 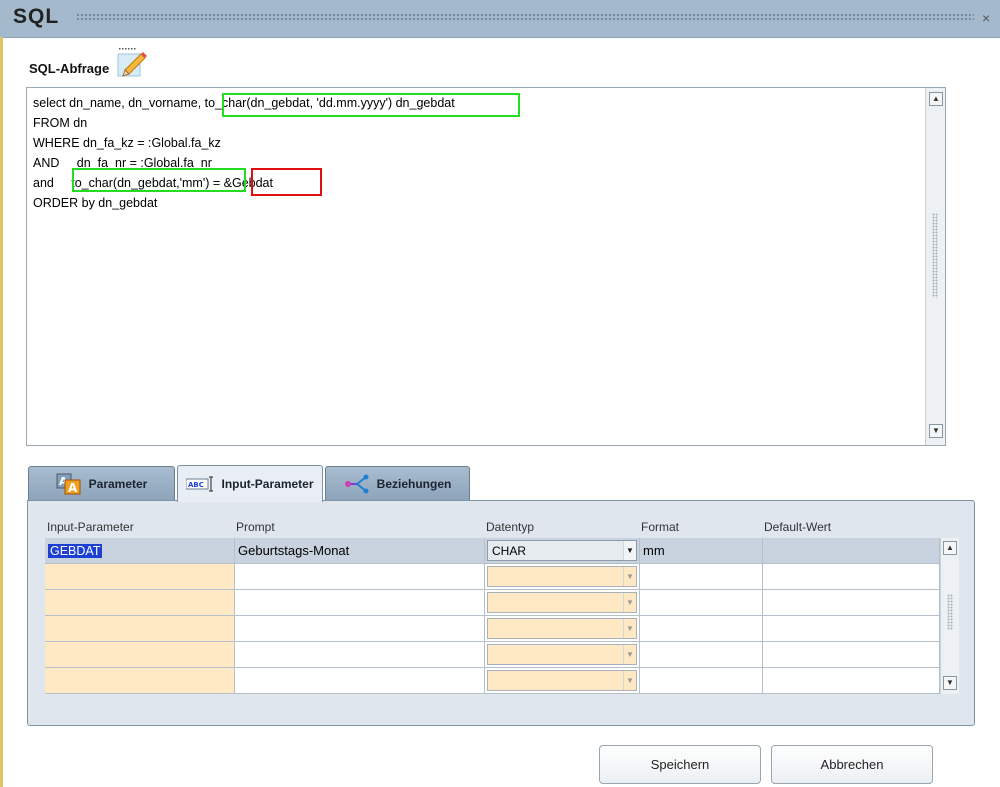 I want to click on abc-text-cursor-icon: ABC, so click(x=200, y=484).